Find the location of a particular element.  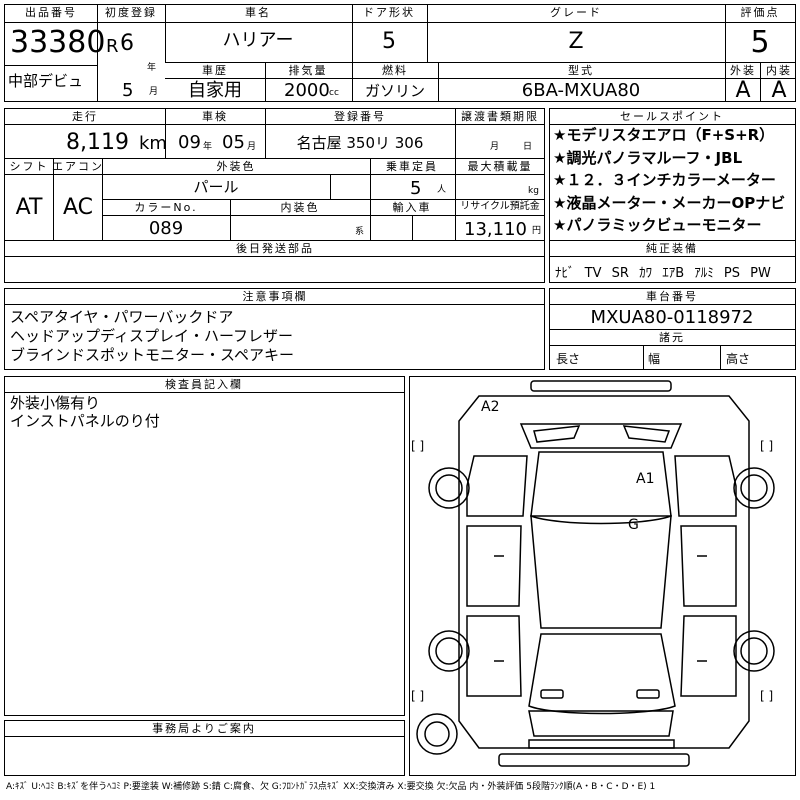

height-label: 高さ is located at coordinates (738, 359).